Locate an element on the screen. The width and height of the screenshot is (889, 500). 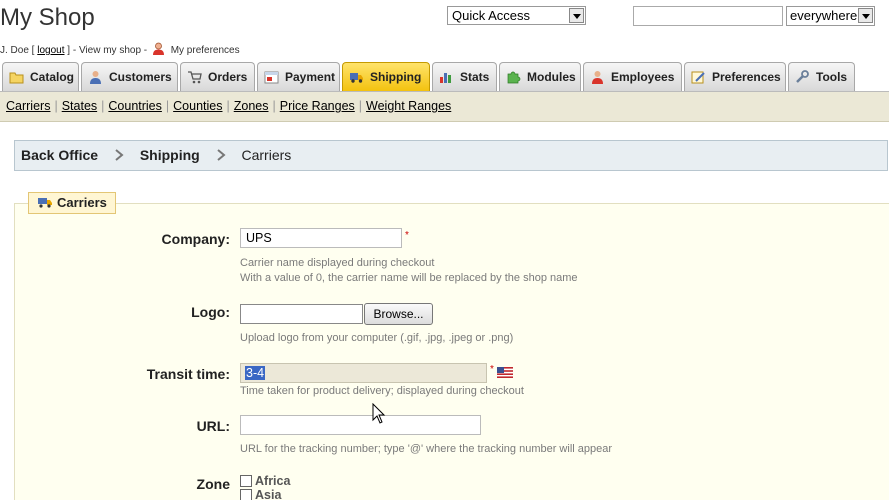
quick-access-select: Quick Access is located at coordinates (516, 15).